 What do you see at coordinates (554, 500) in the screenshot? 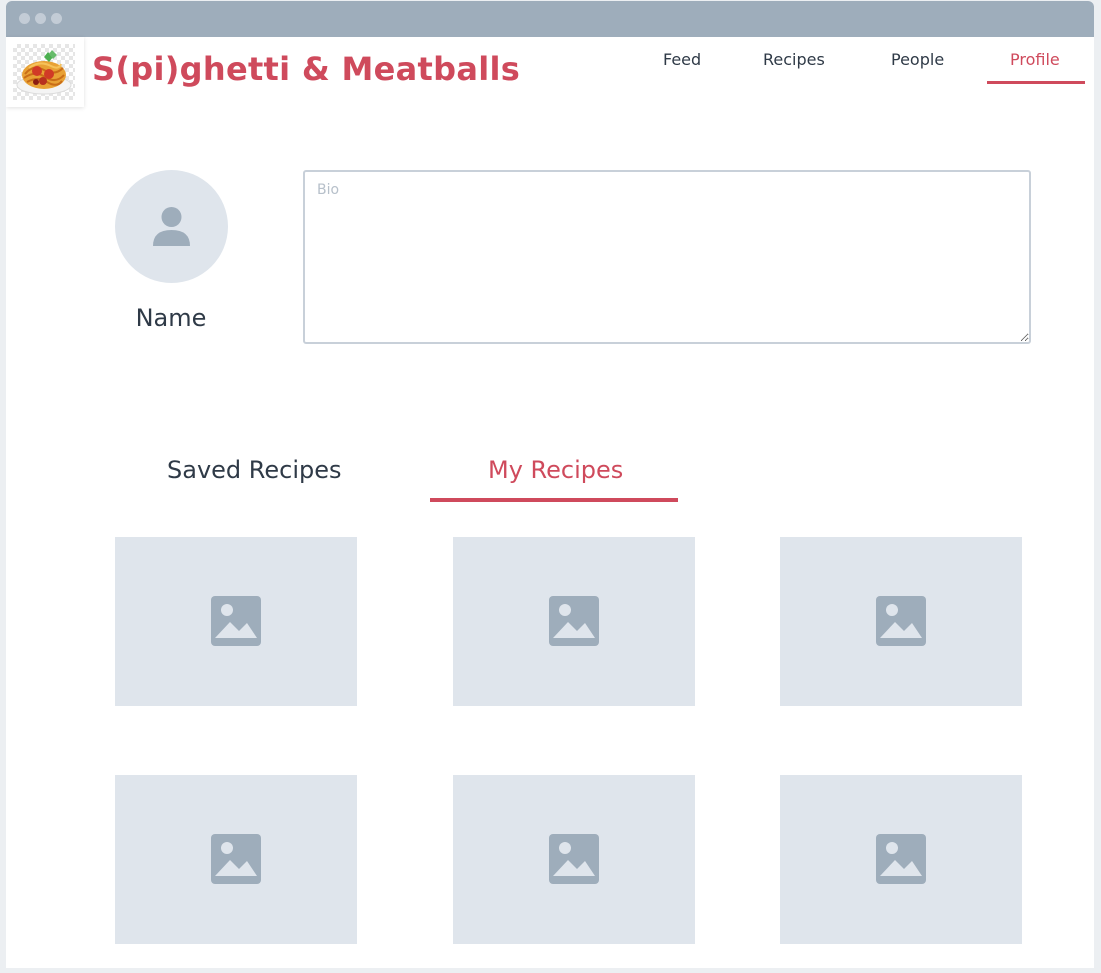
I see `tab-active-indicator` at bounding box center [554, 500].